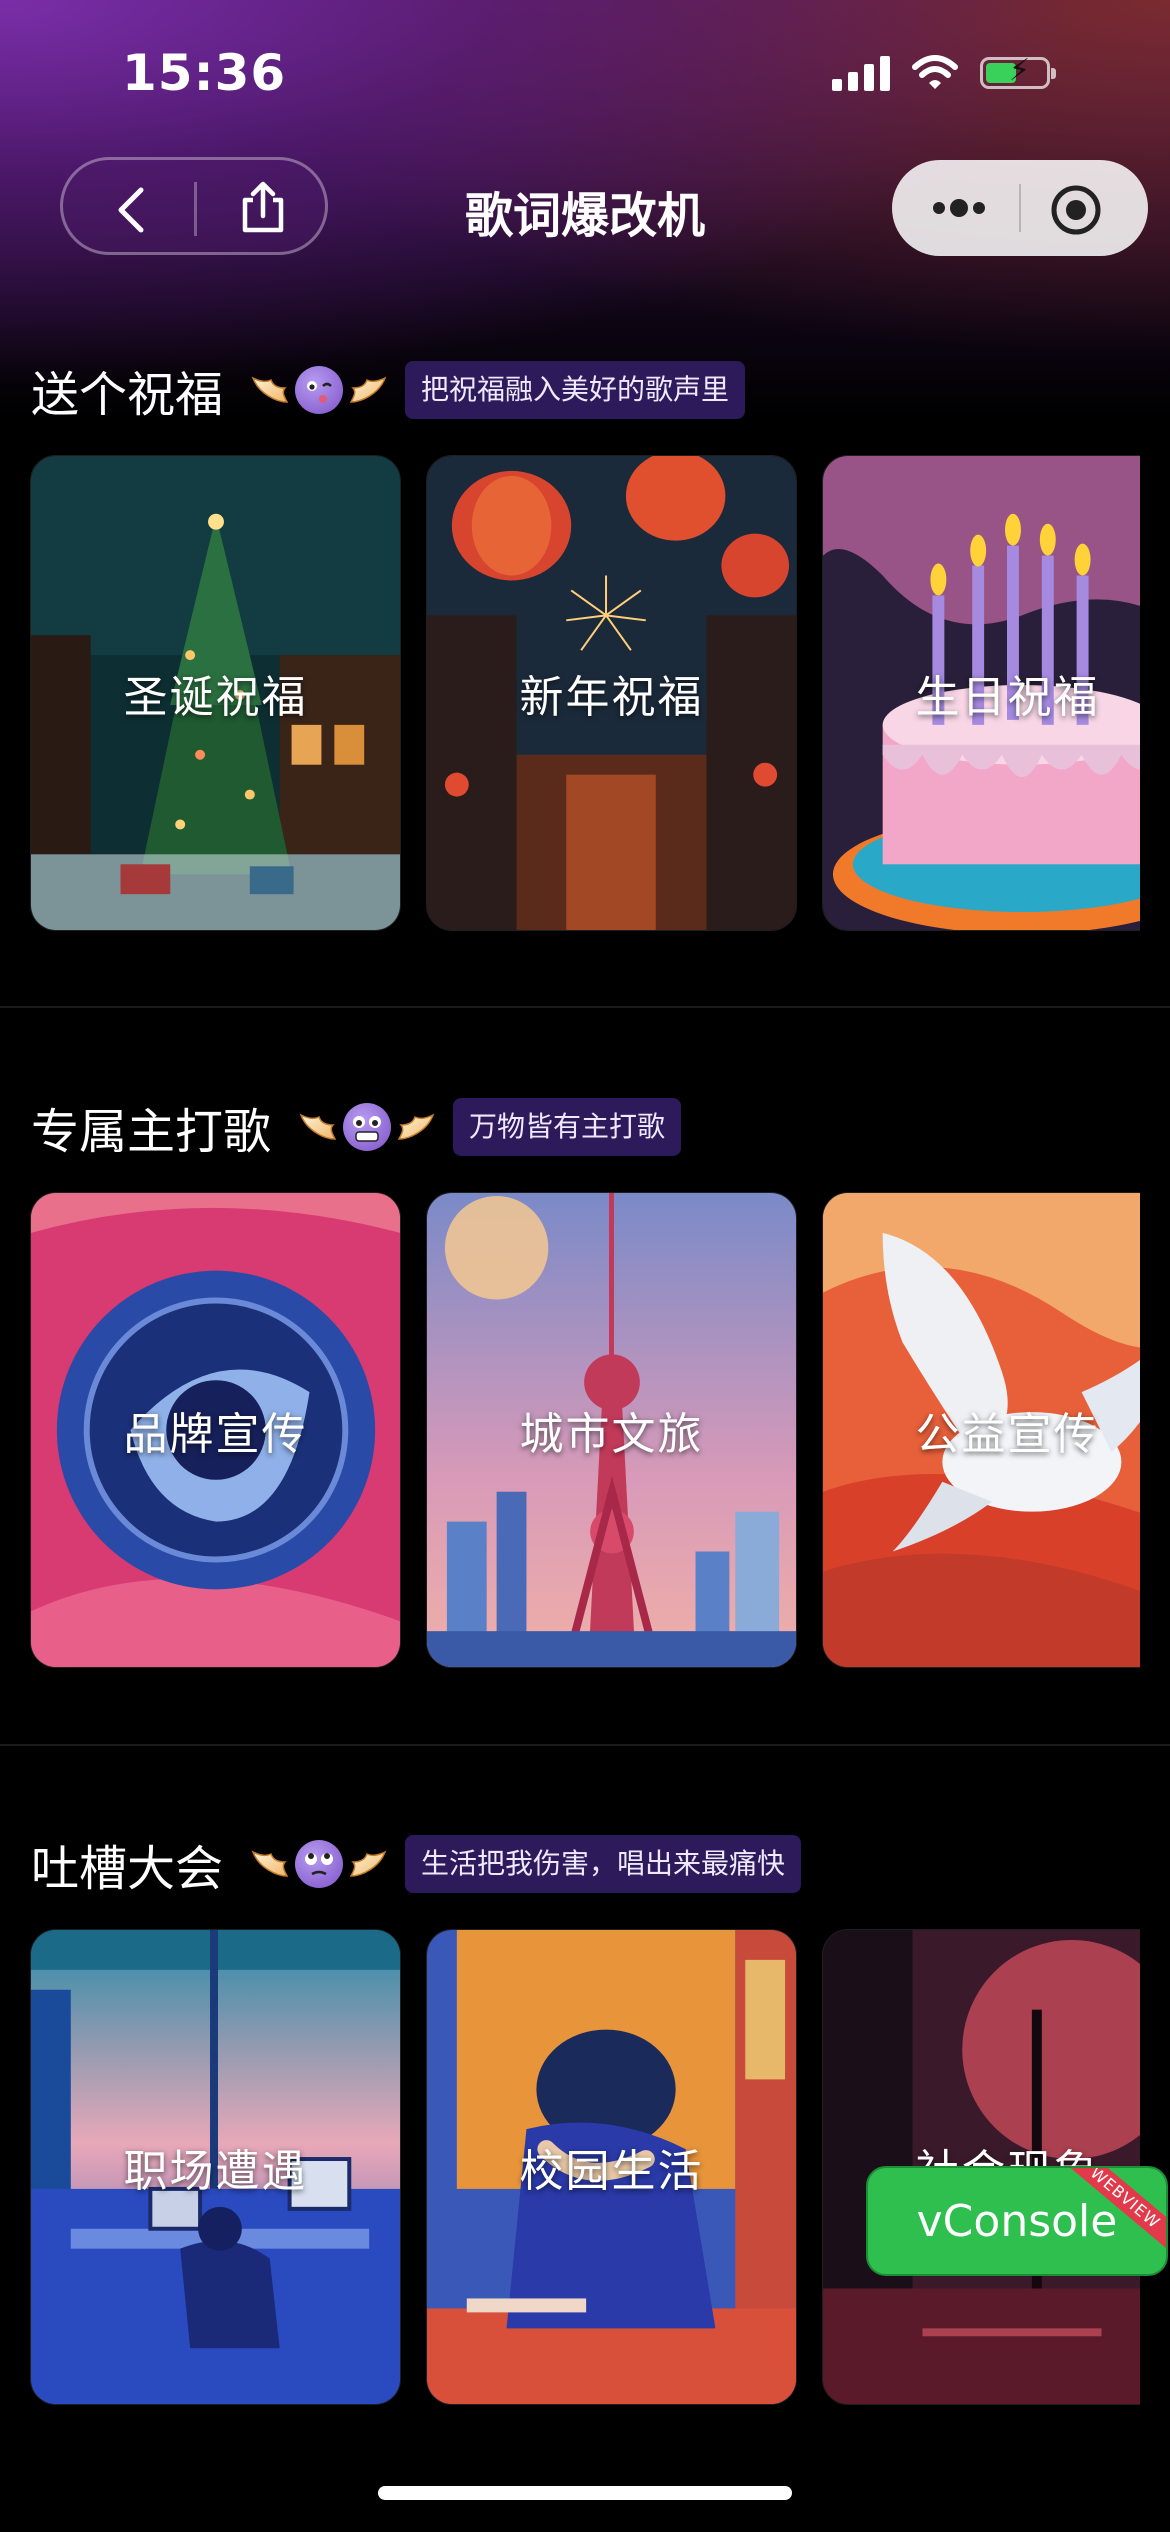 This screenshot has height=2532, width=1170. What do you see at coordinates (567, 1127) in the screenshot?
I see `section-tag: 万物皆有主打歌` at bounding box center [567, 1127].